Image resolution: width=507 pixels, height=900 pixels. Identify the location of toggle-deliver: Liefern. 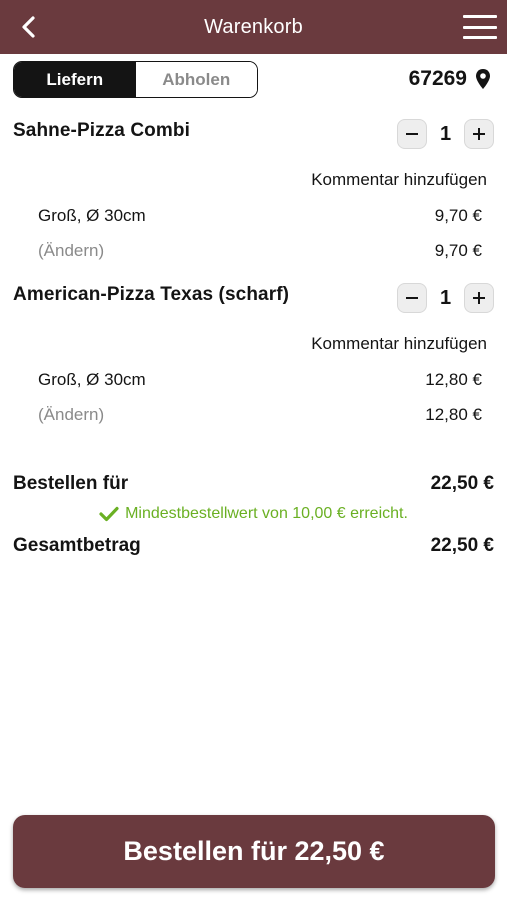
(75, 79).